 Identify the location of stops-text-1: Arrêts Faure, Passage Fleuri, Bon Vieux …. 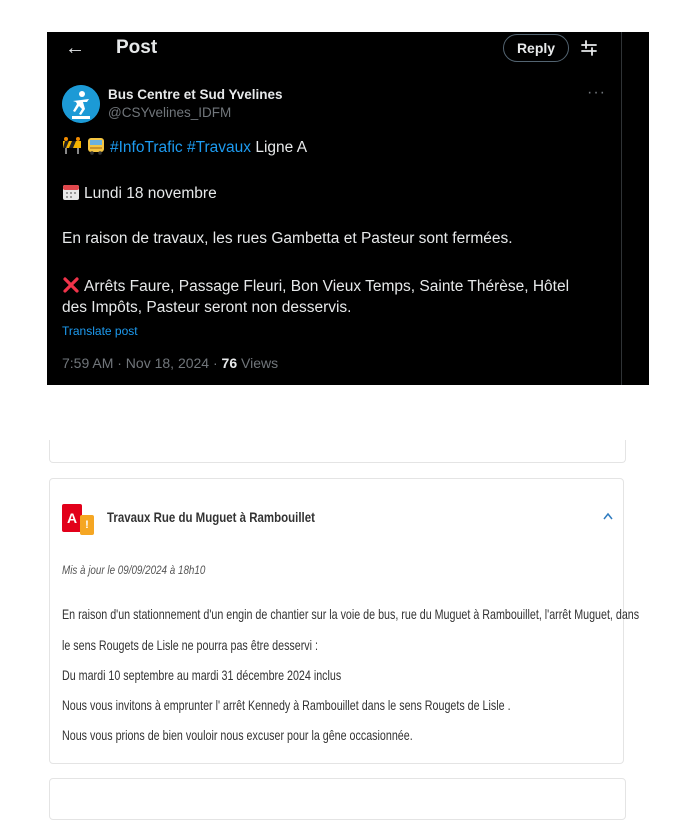
(327, 286).